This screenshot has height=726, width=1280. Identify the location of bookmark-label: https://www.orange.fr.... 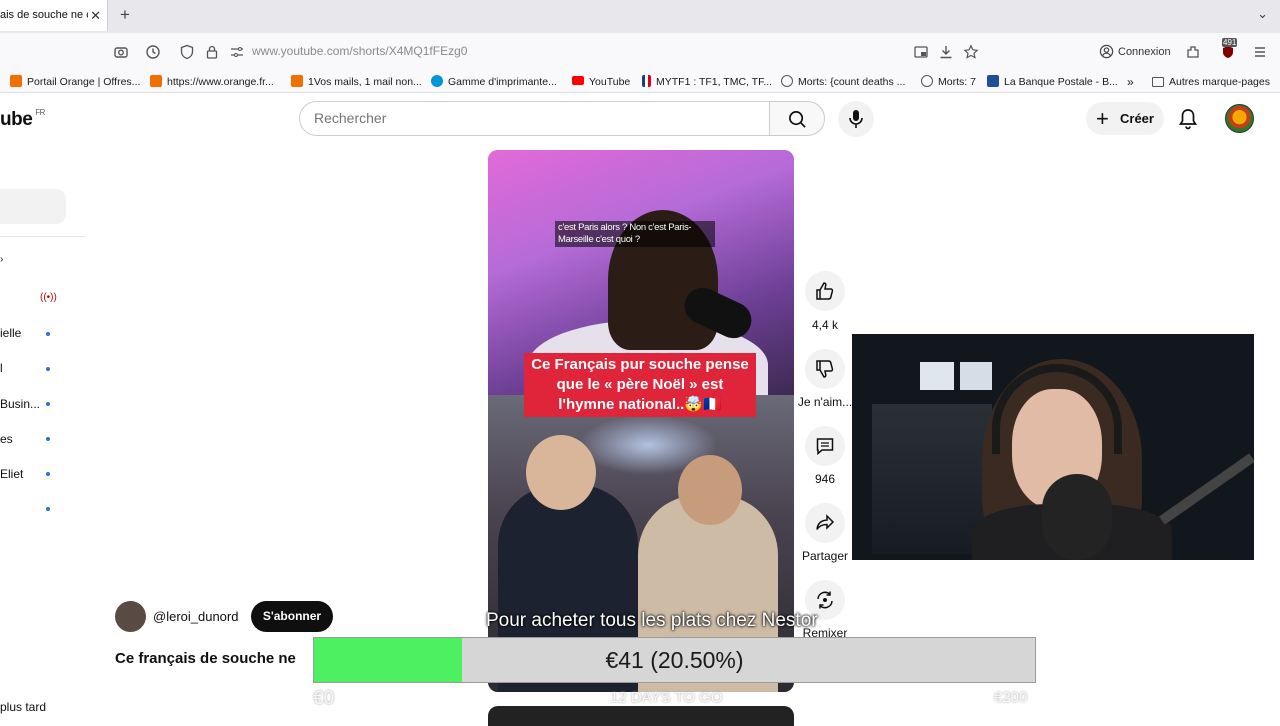
(220, 82).